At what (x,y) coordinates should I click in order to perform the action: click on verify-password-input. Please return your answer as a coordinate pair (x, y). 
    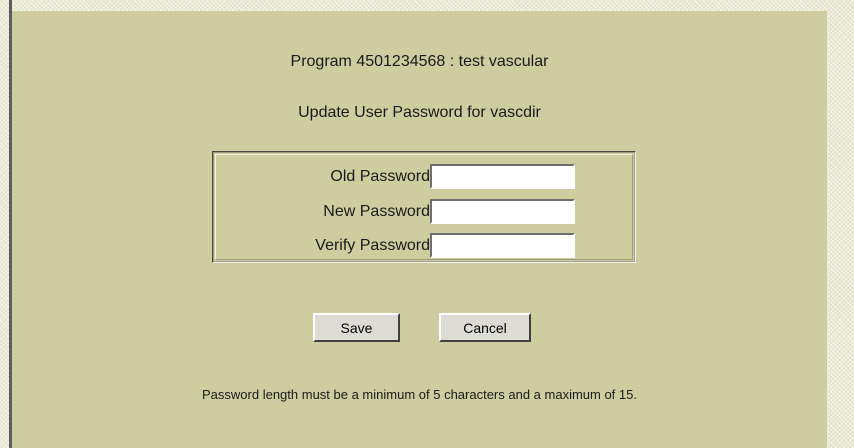
    Looking at the image, I should click on (502, 245).